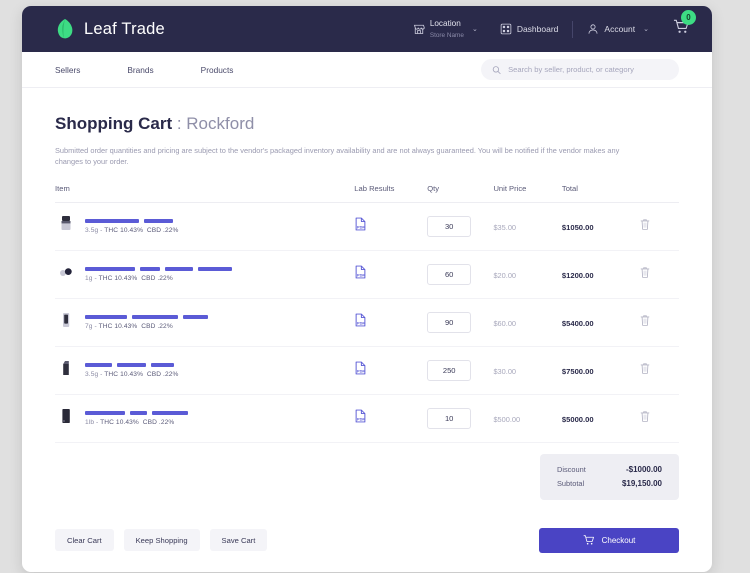  Describe the element at coordinates (163, 70) in the screenshot. I see `nav-link-brands: Brands` at that location.